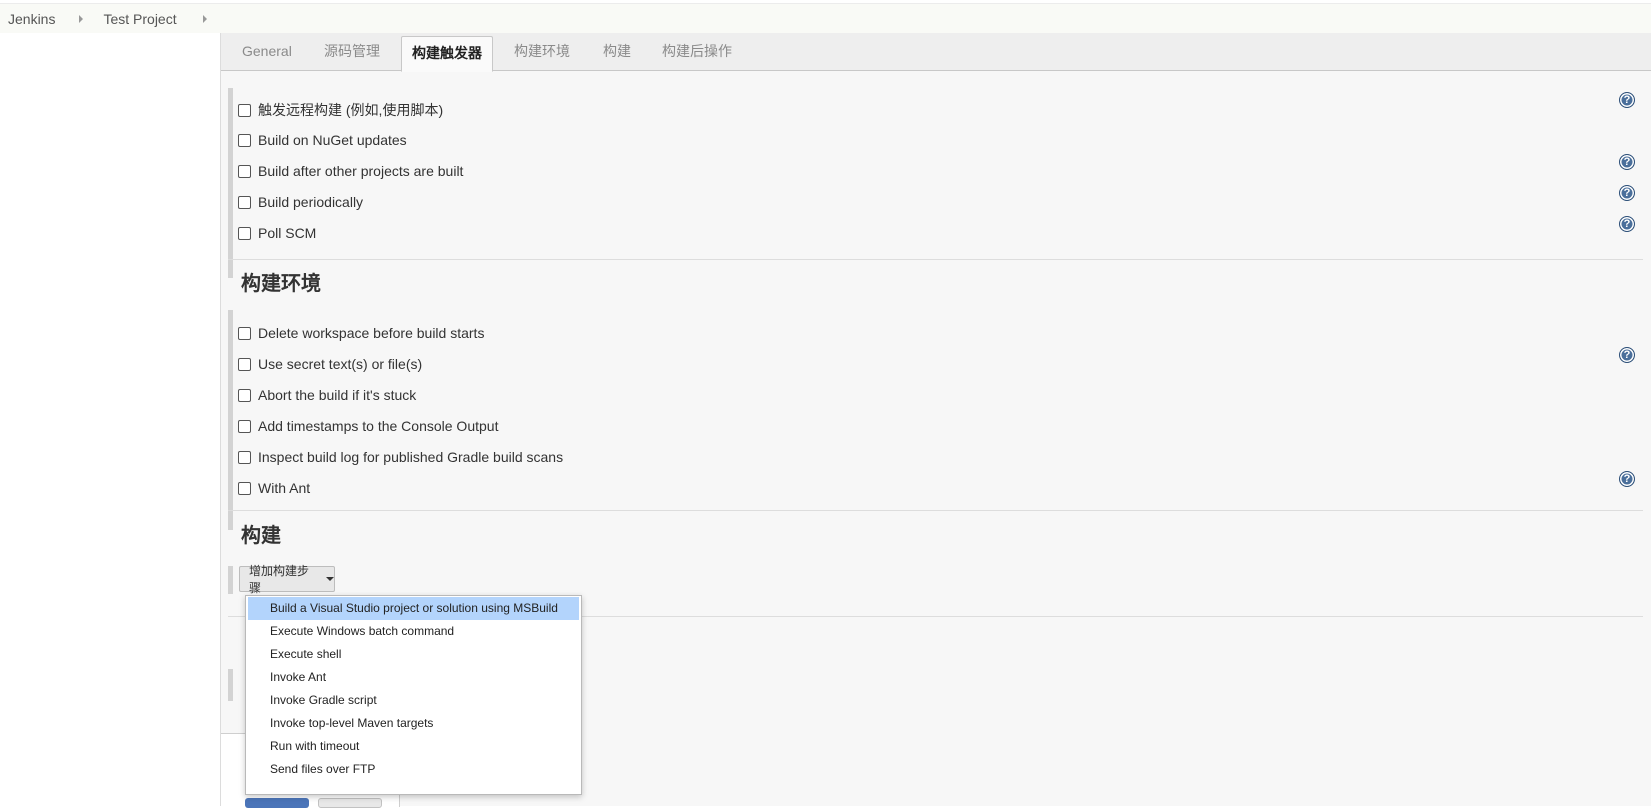 The width and height of the screenshot is (1651, 808). What do you see at coordinates (361, 171) in the screenshot?
I see `checkbox-label: Build after other projects are built` at bounding box center [361, 171].